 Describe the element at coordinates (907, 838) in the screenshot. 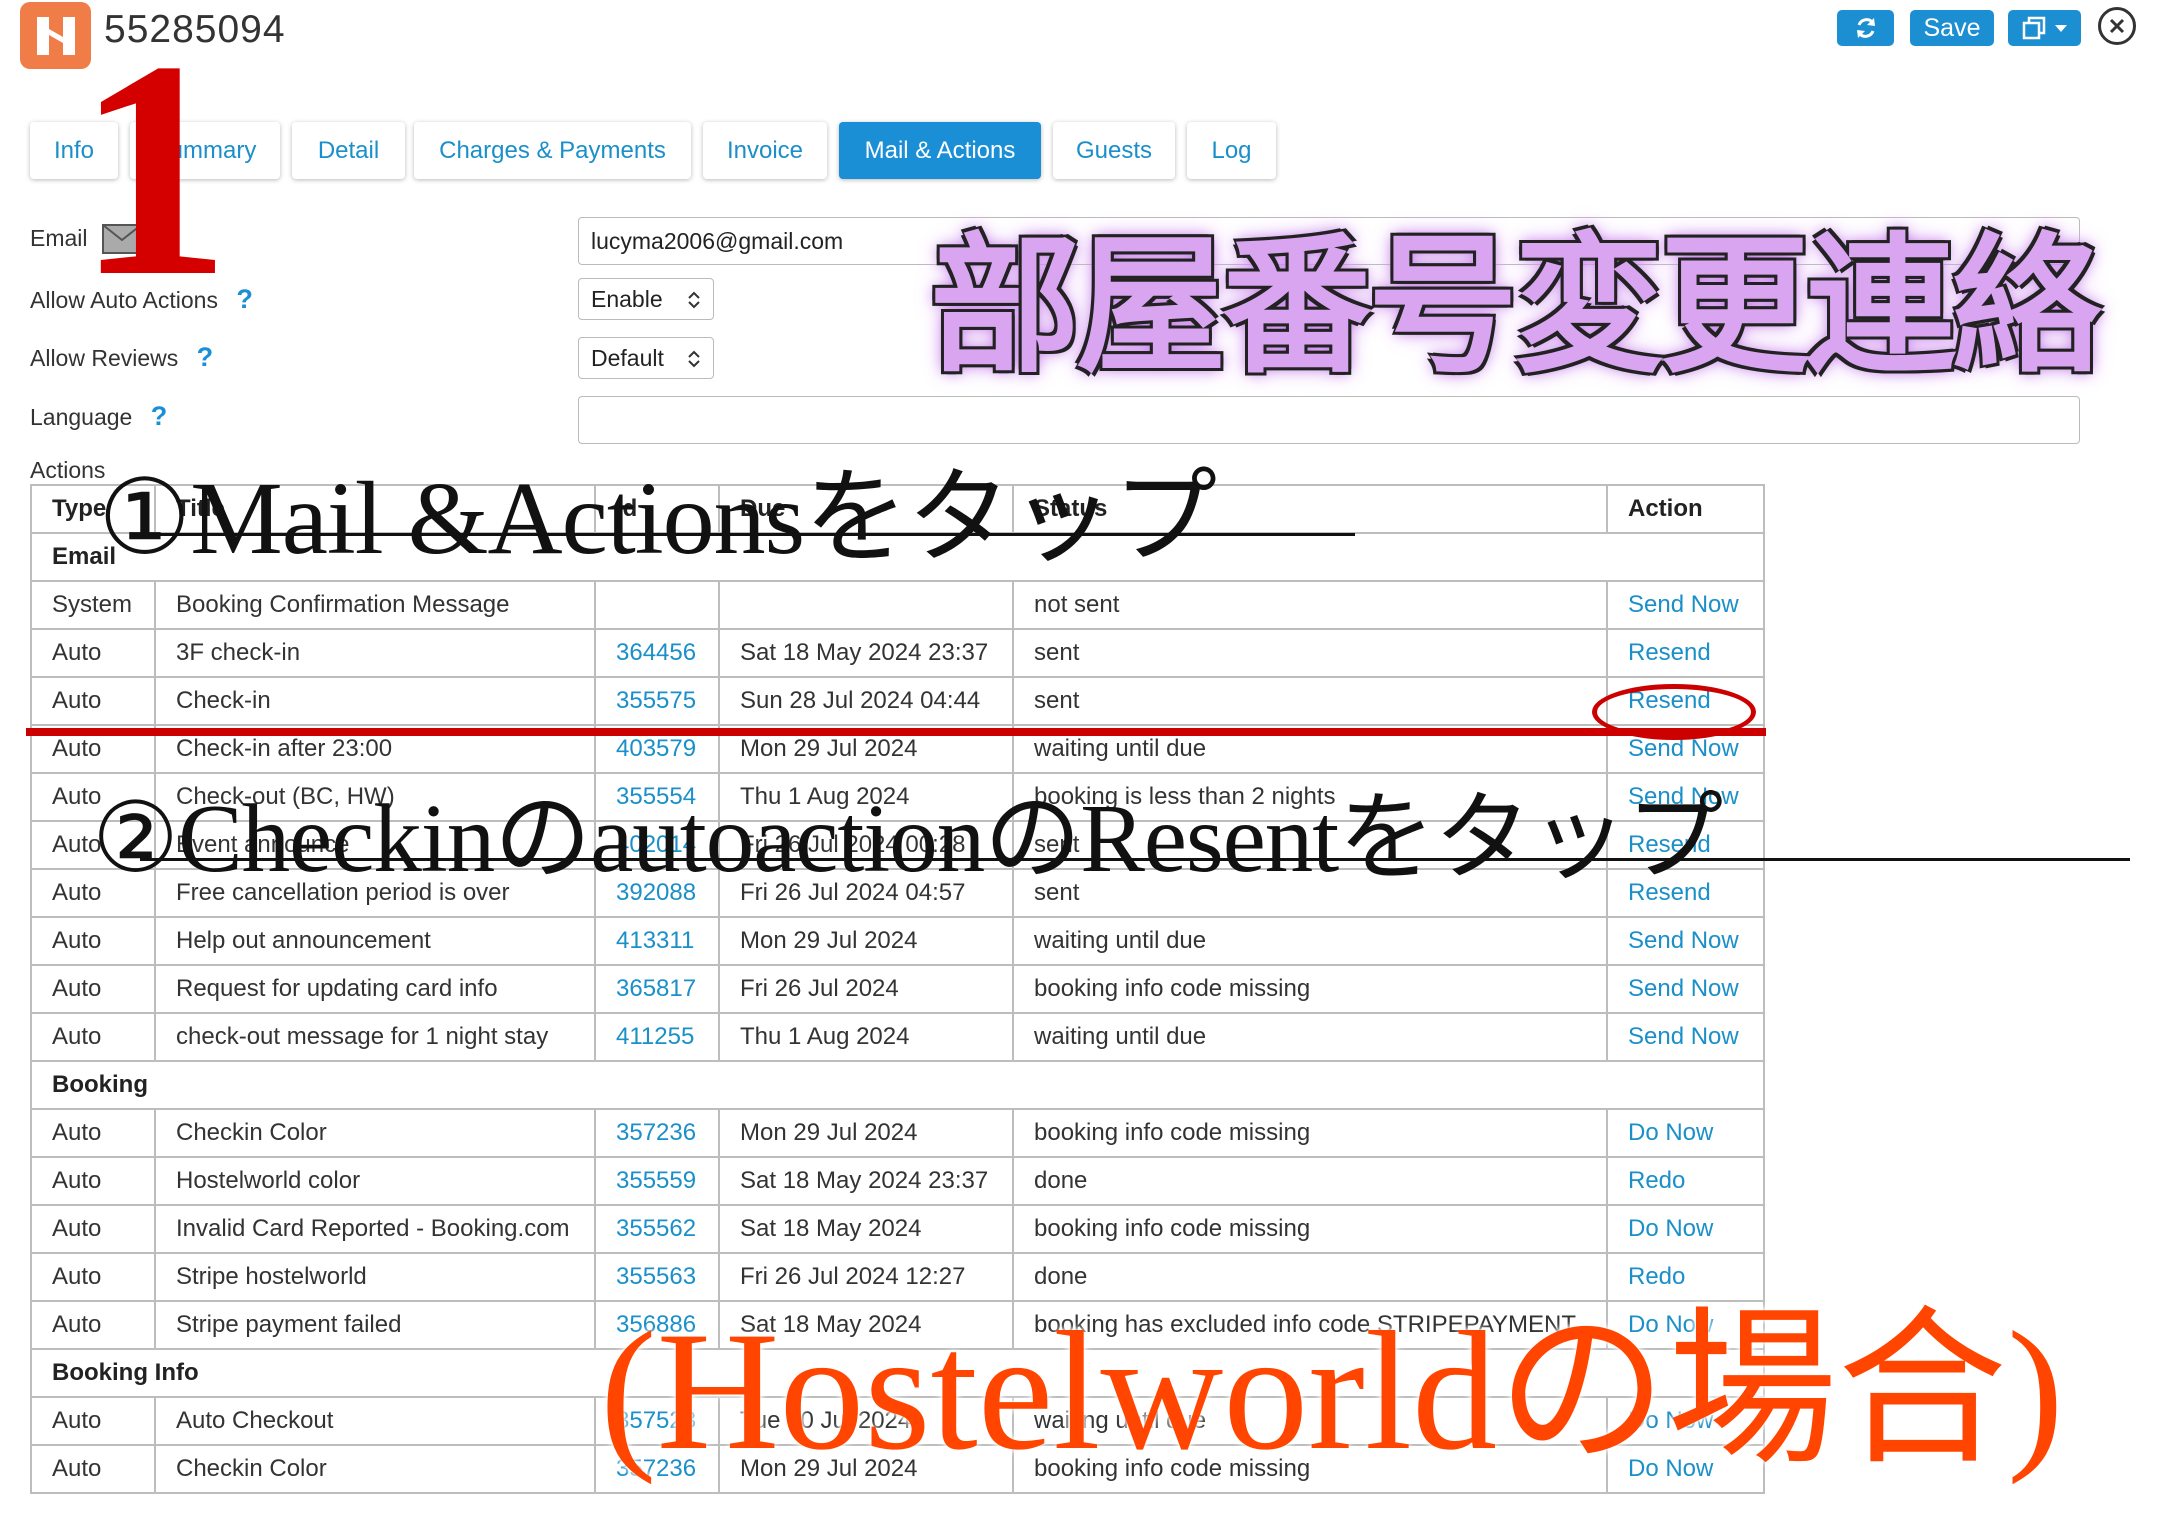

I see `step2-annotation: ②CheckinのautoactionのResentをタップ` at that location.